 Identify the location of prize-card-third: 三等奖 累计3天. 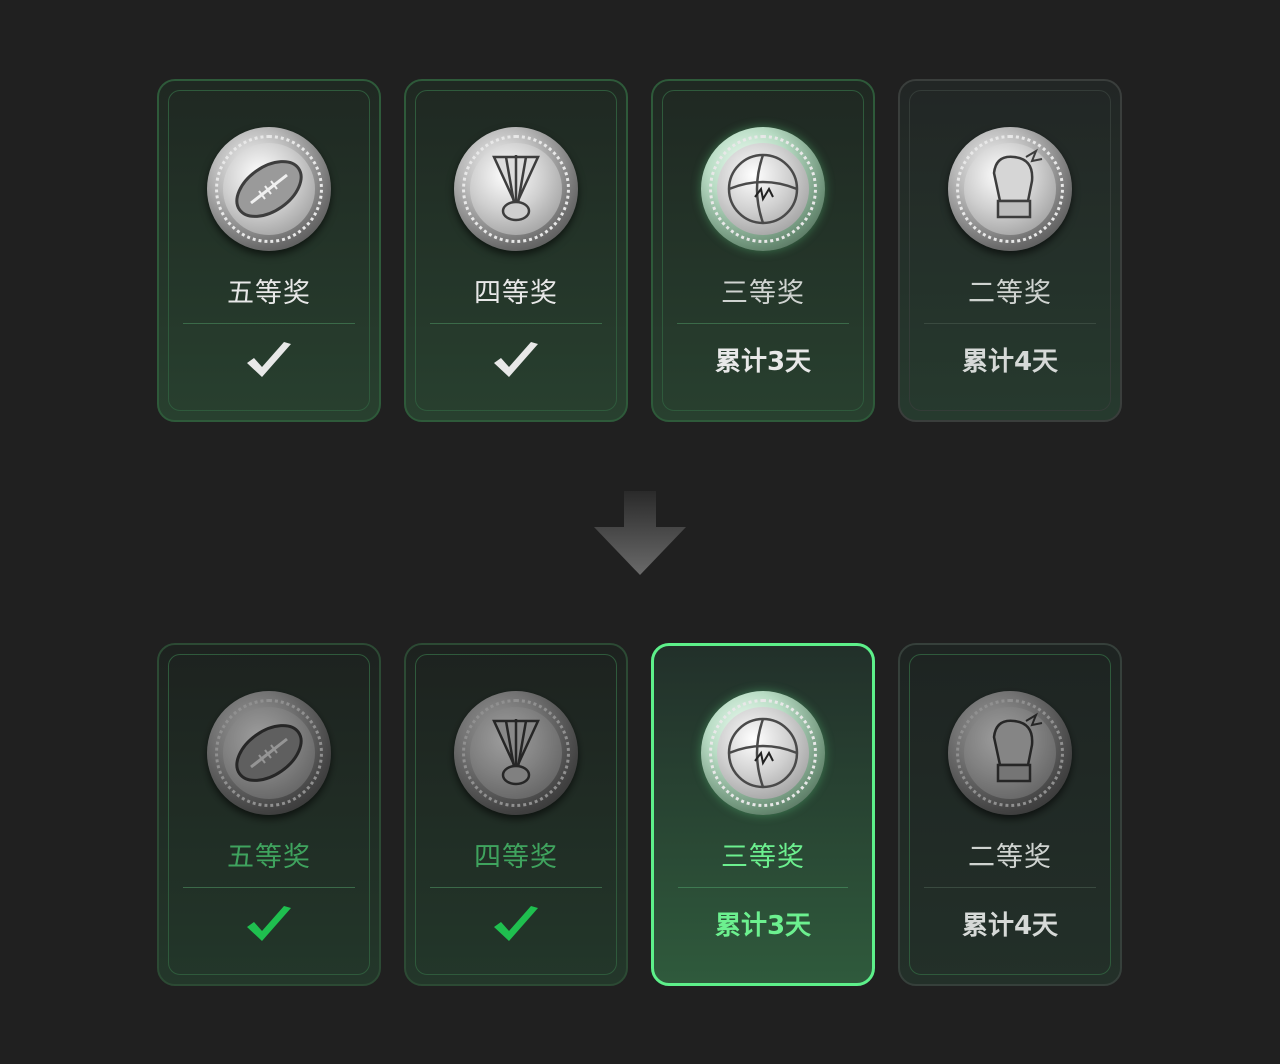
(763, 250).